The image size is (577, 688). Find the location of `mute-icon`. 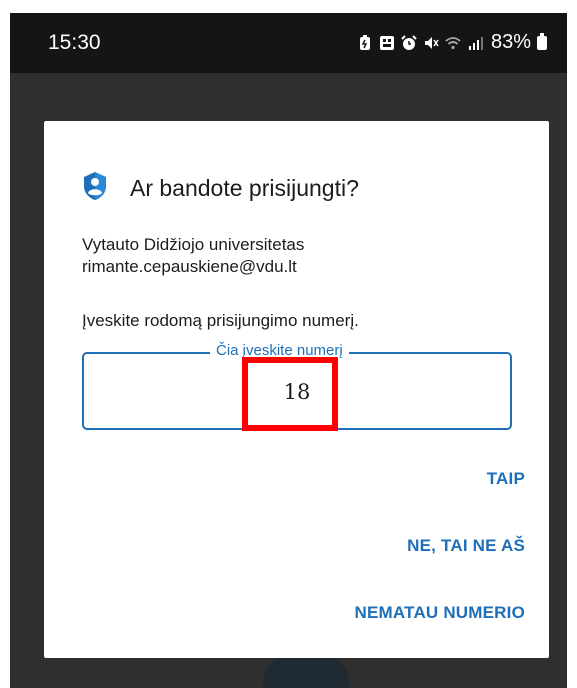

mute-icon is located at coordinates (431, 43).